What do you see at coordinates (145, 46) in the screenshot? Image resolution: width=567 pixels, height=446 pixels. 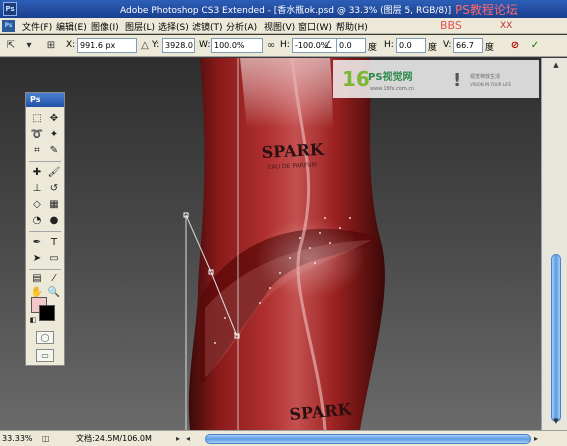 I see `delta-icon: △` at bounding box center [145, 46].